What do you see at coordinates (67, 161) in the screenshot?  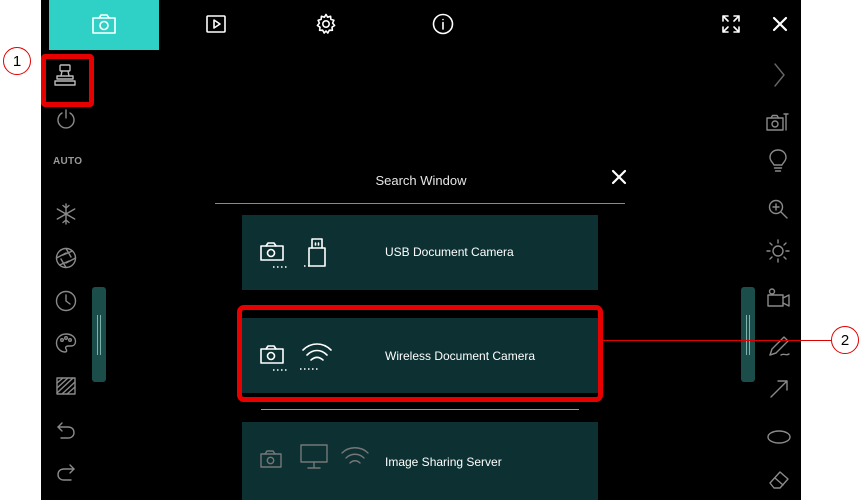 I see `auto-focus-button: AUTO` at bounding box center [67, 161].